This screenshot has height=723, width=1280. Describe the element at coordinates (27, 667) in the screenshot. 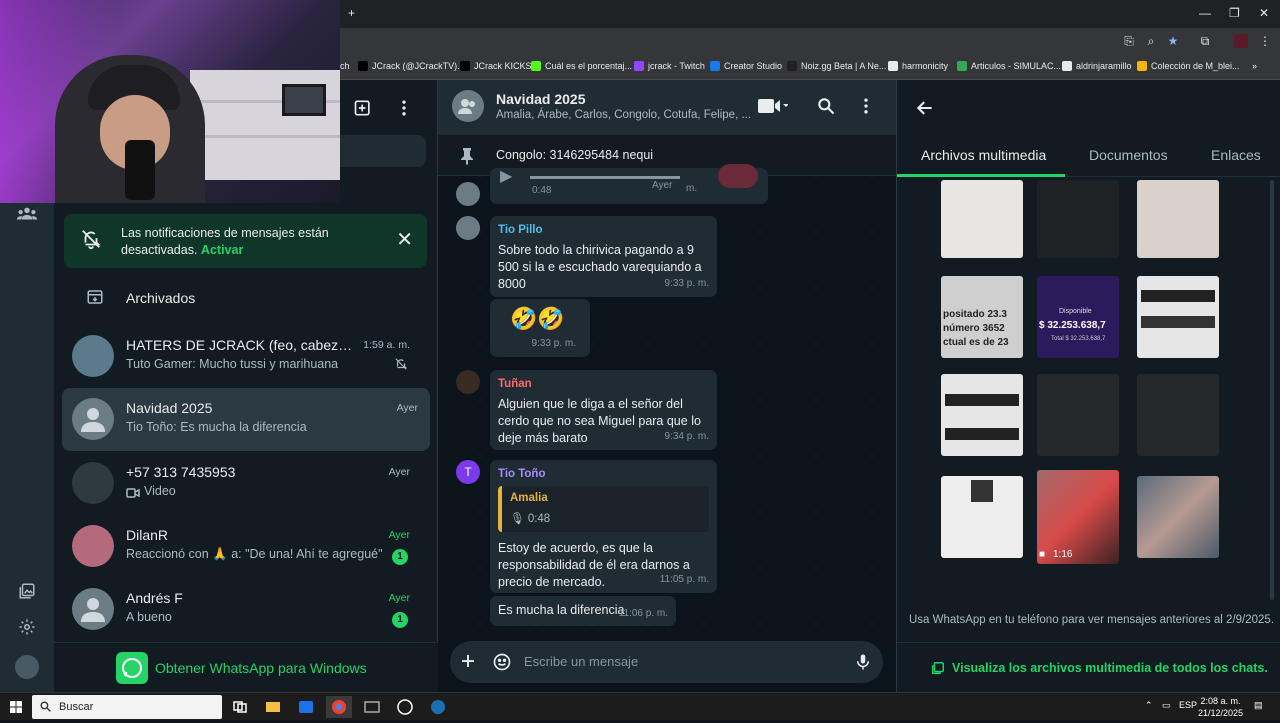

I see `profile-avatar` at that location.